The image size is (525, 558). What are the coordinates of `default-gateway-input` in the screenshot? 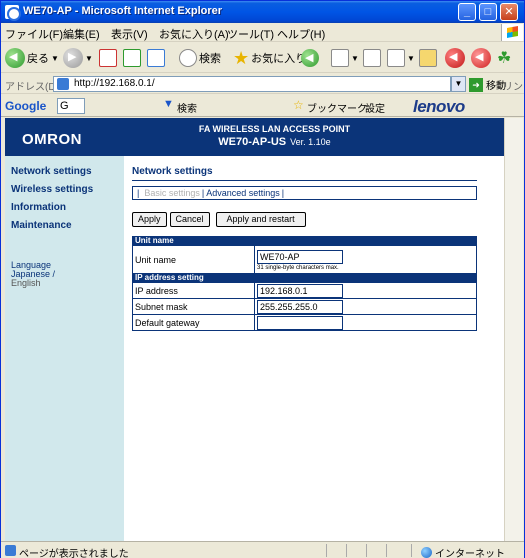 It's located at (300, 322).